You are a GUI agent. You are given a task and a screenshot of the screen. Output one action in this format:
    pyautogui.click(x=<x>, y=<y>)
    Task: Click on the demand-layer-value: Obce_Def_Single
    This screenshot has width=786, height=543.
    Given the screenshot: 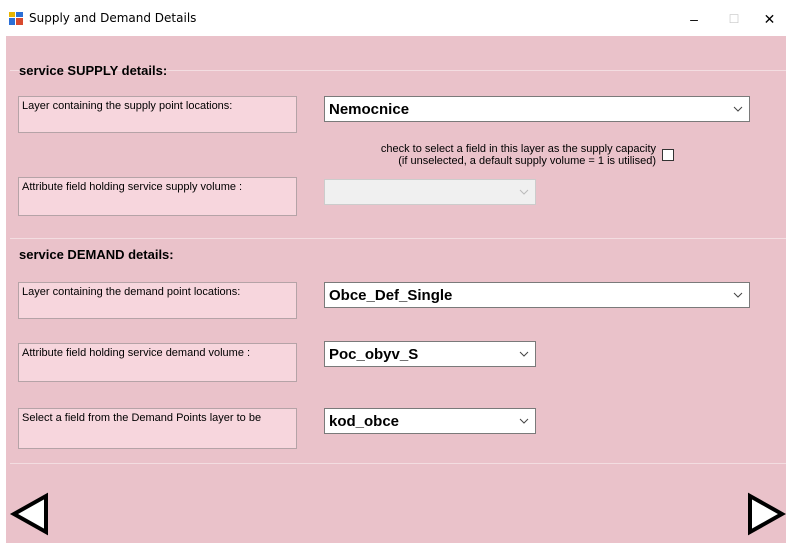 What is the action you would take?
    pyautogui.click(x=391, y=295)
    